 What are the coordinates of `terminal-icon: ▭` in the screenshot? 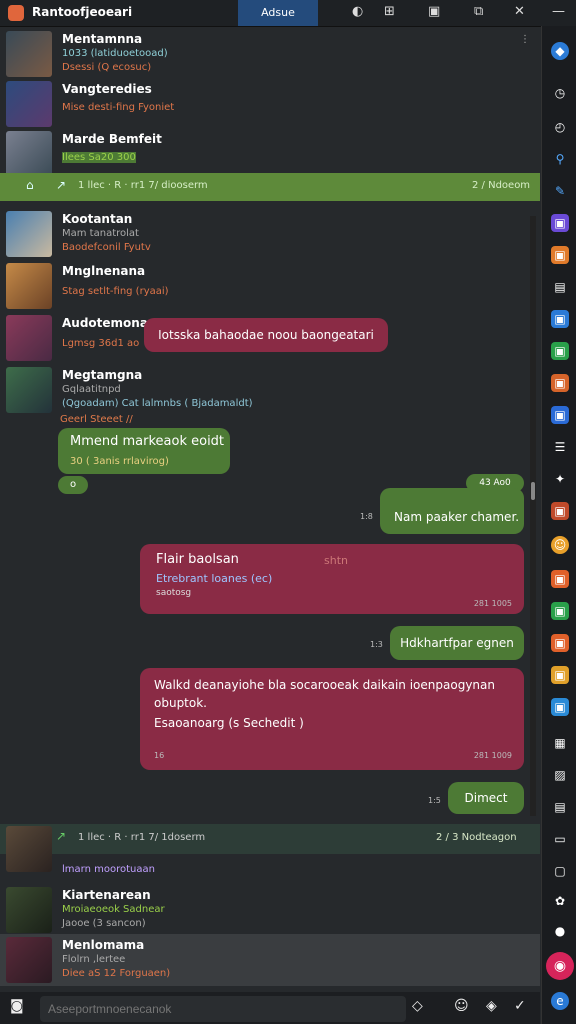 It's located at (560, 839).